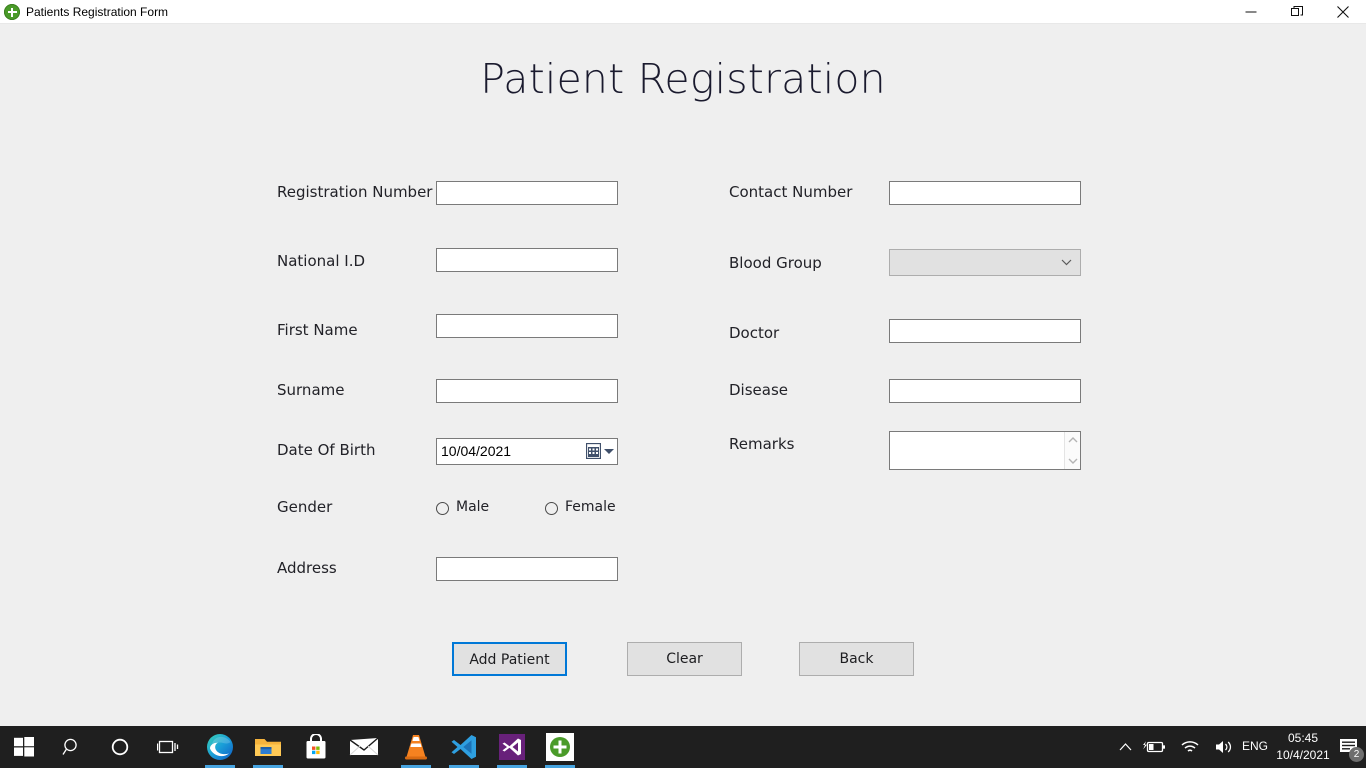  What do you see at coordinates (754, 333) in the screenshot?
I see `label-doctor: Doctor` at bounding box center [754, 333].